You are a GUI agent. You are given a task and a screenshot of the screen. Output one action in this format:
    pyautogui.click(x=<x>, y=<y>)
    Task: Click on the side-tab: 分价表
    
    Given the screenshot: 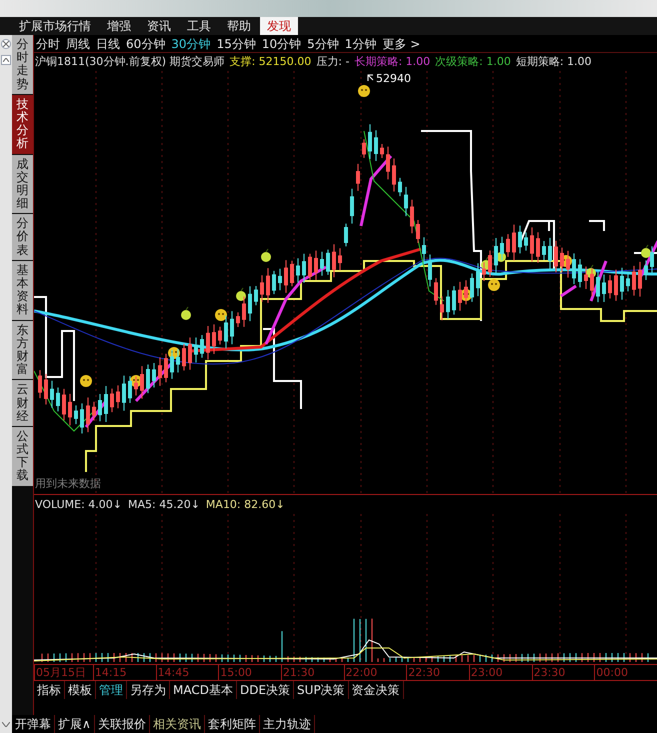 What is the action you would take?
    pyautogui.click(x=22, y=237)
    